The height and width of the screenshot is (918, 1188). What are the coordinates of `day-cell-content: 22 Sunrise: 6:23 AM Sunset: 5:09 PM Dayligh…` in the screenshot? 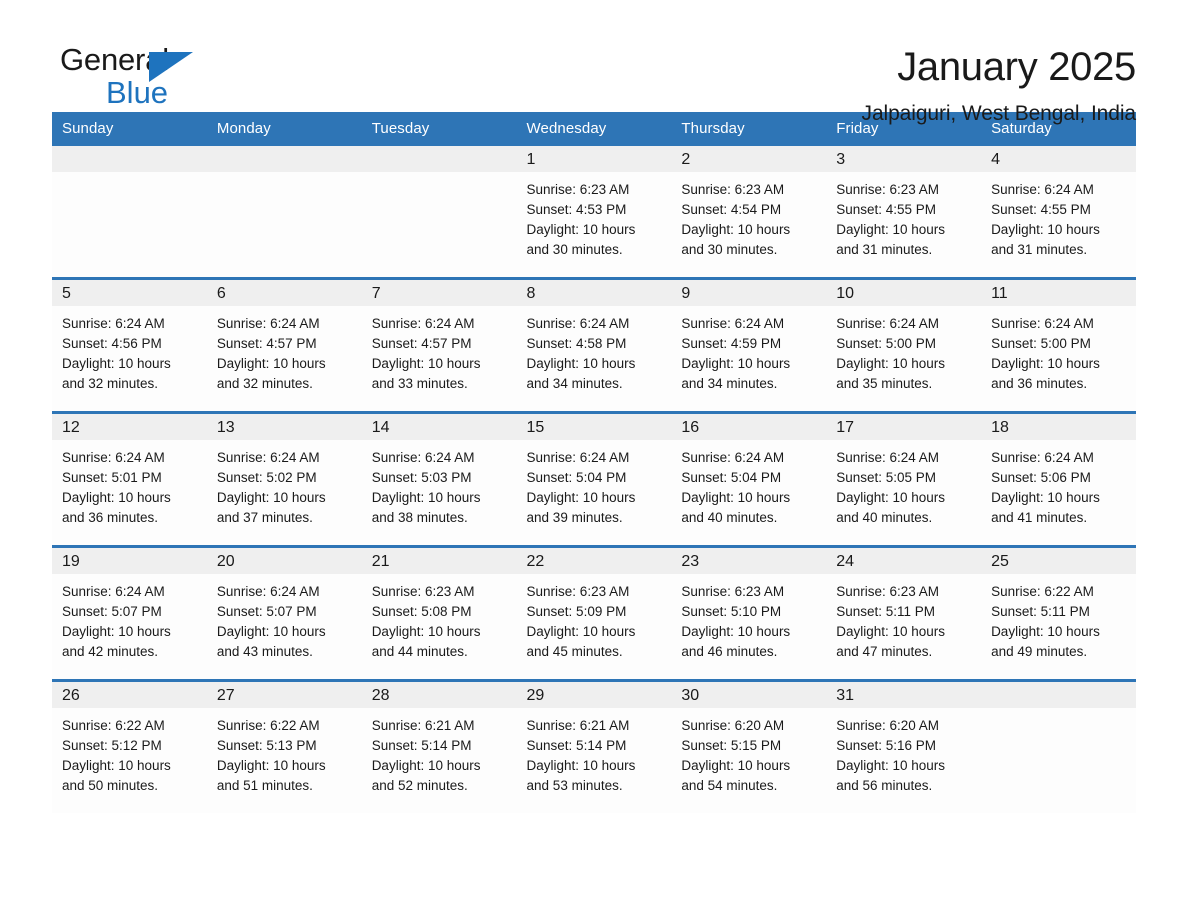 It's located at (594, 613).